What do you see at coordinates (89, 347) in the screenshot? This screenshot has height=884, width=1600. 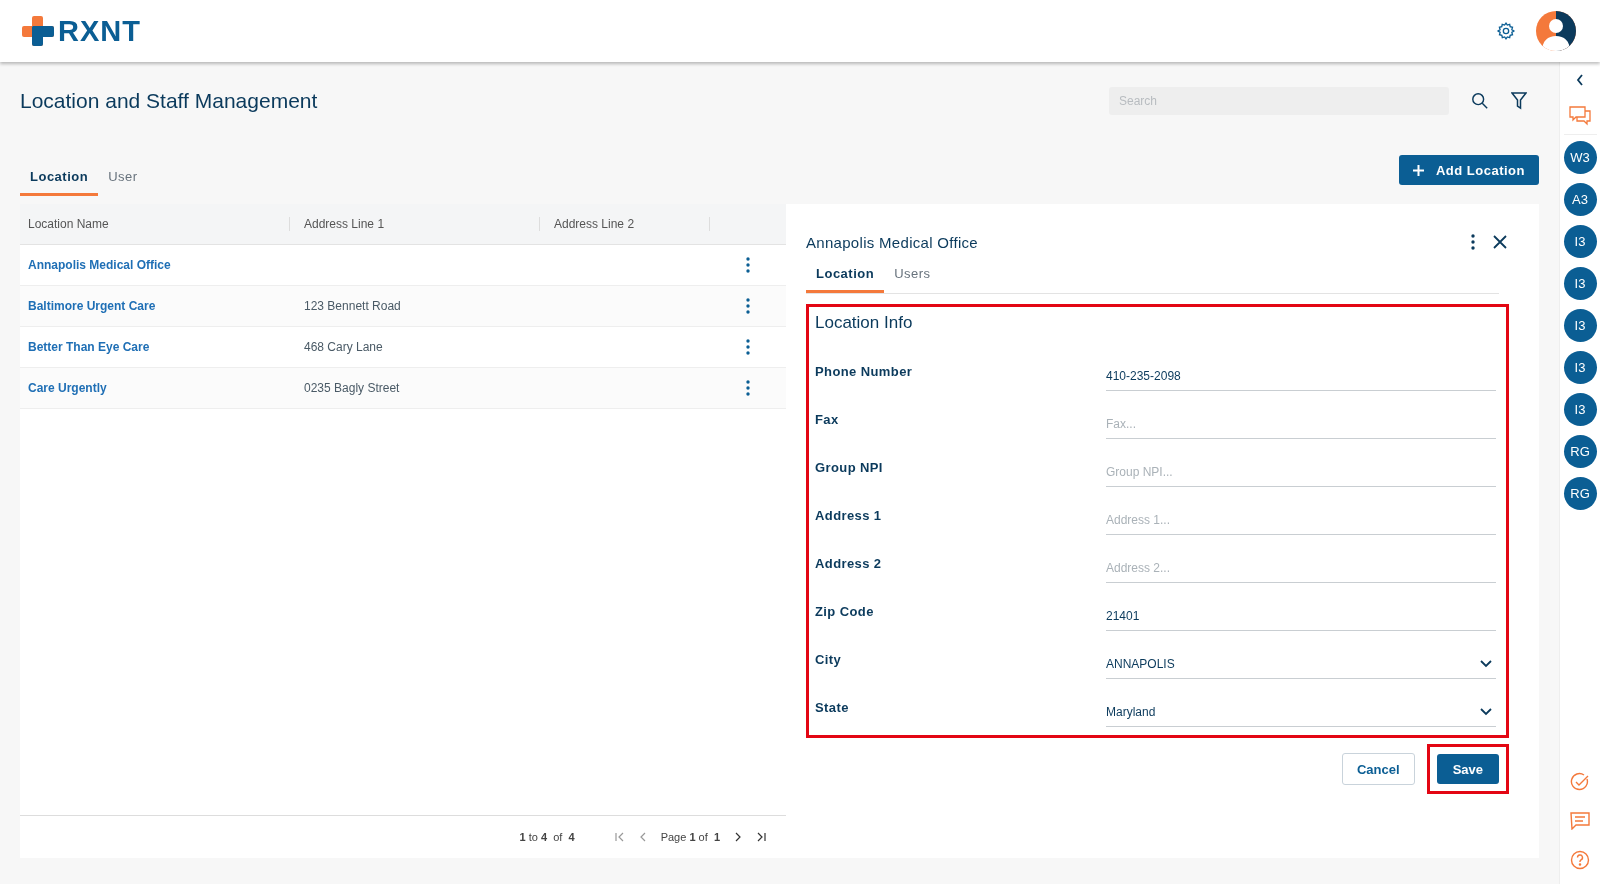 I see `location-link: Better Than Eye Care` at bounding box center [89, 347].